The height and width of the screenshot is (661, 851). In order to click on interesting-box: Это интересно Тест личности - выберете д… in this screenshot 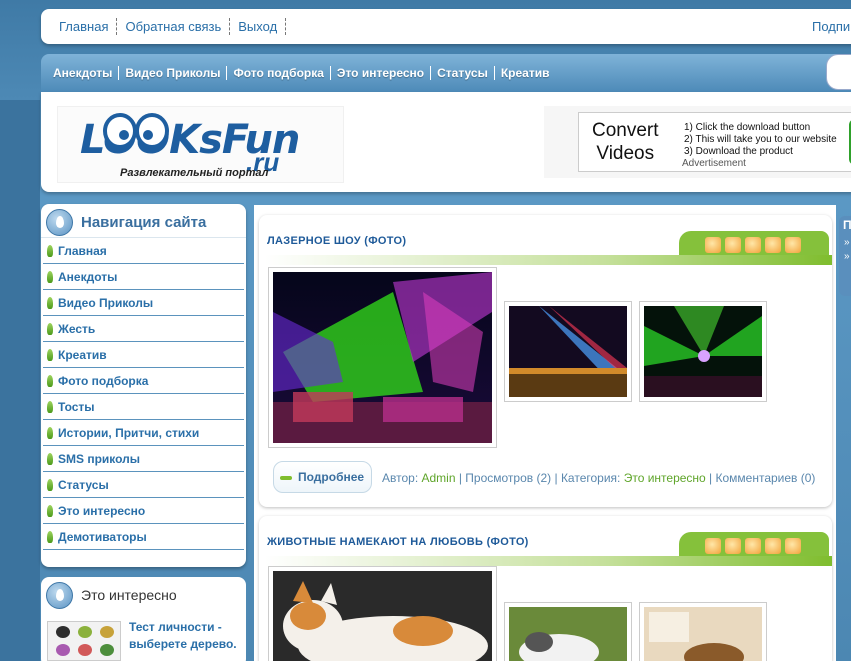, I will do `click(143, 619)`.